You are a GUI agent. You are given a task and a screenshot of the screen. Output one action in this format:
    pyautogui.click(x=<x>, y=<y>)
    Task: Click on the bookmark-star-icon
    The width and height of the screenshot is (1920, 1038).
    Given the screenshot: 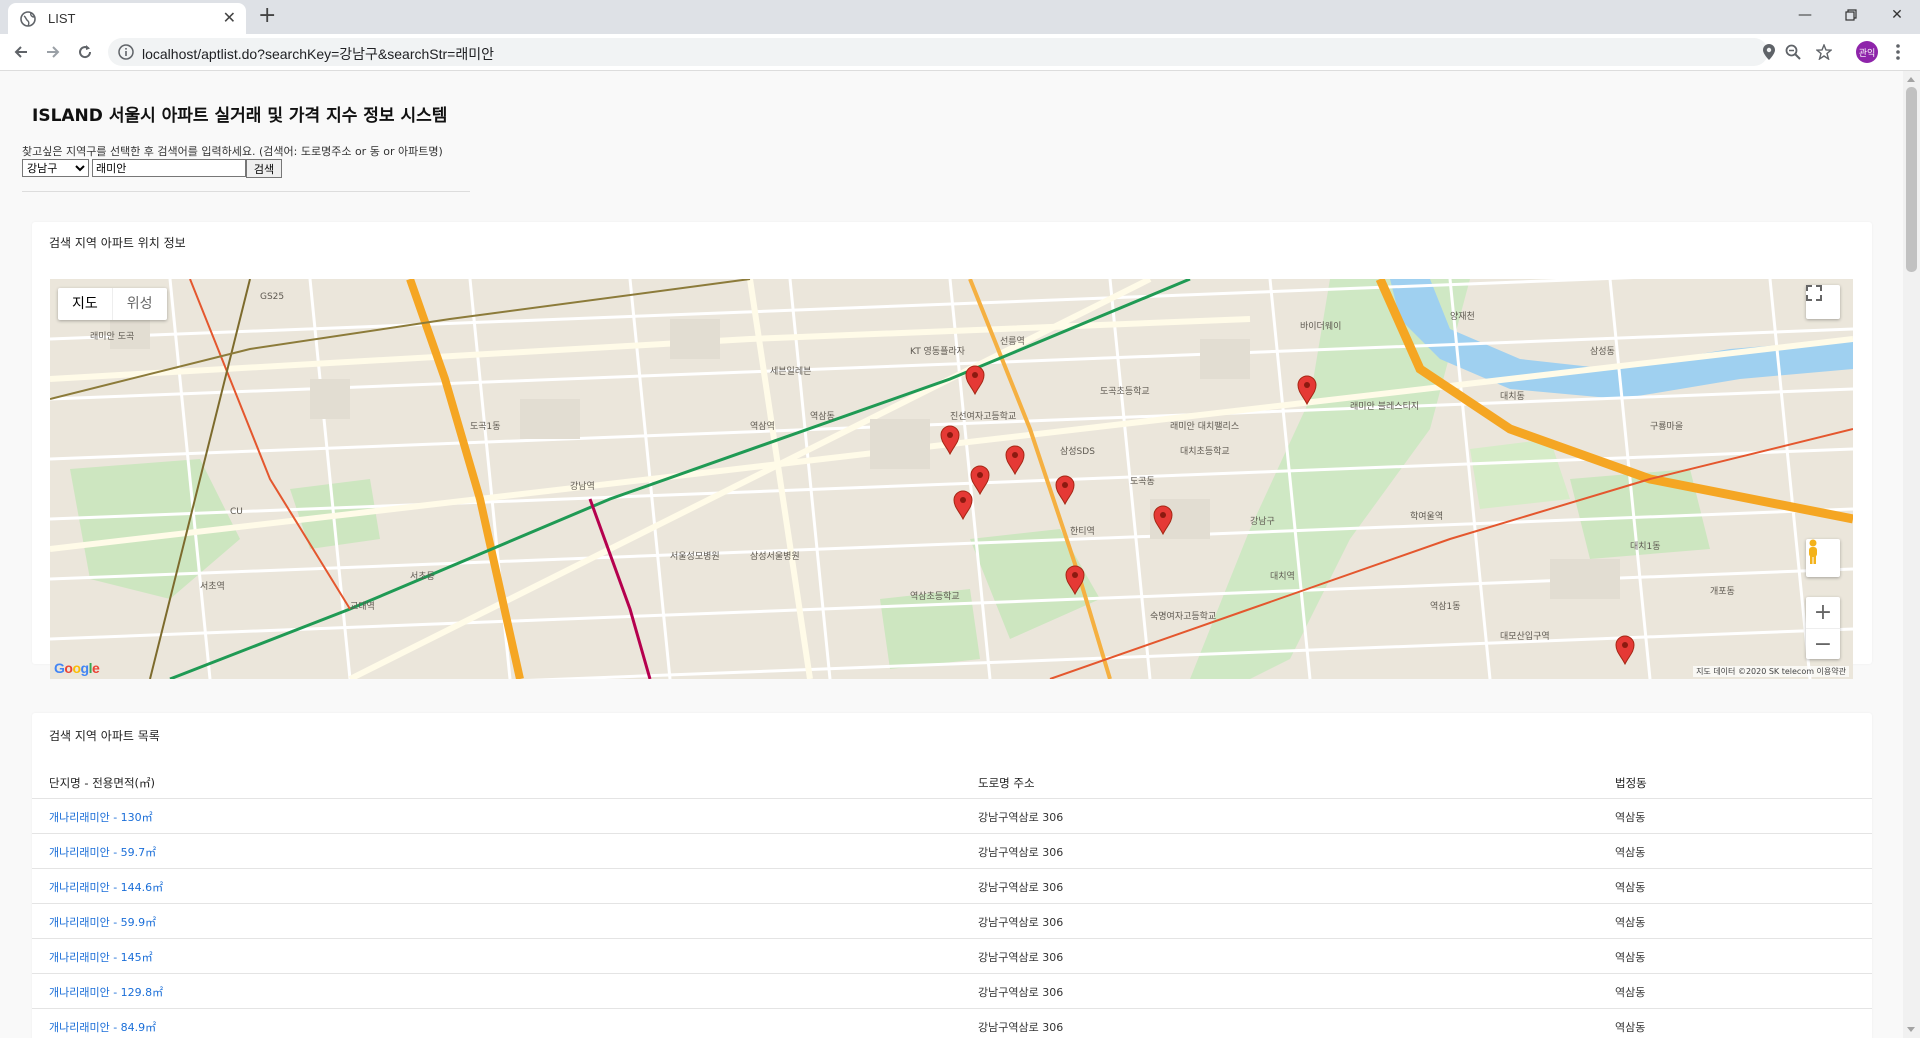 What is the action you would take?
    pyautogui.click(x=1824, y=52)
    